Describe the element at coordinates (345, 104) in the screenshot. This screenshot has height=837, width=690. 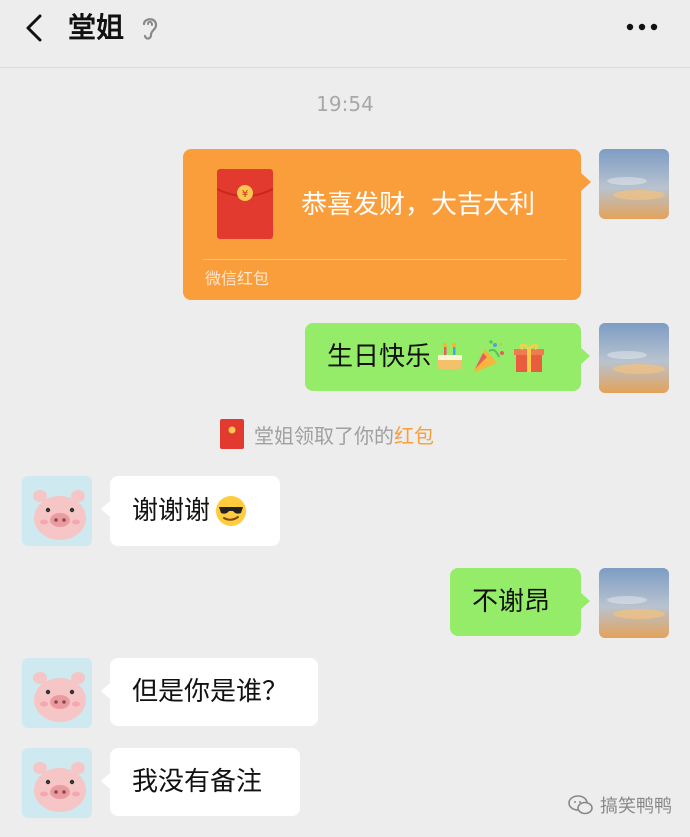
I see `timestamp: 19:54` at that location.